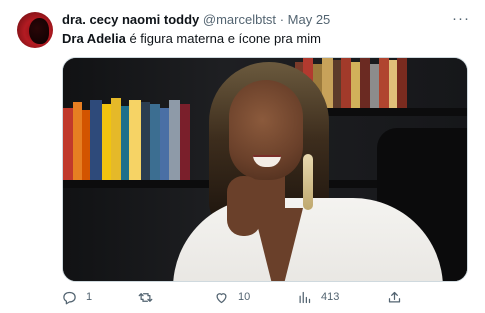  What do you see at coordinates (35, 30) in the screenshot?
I see `avatar` at bounding box center [35, 30].